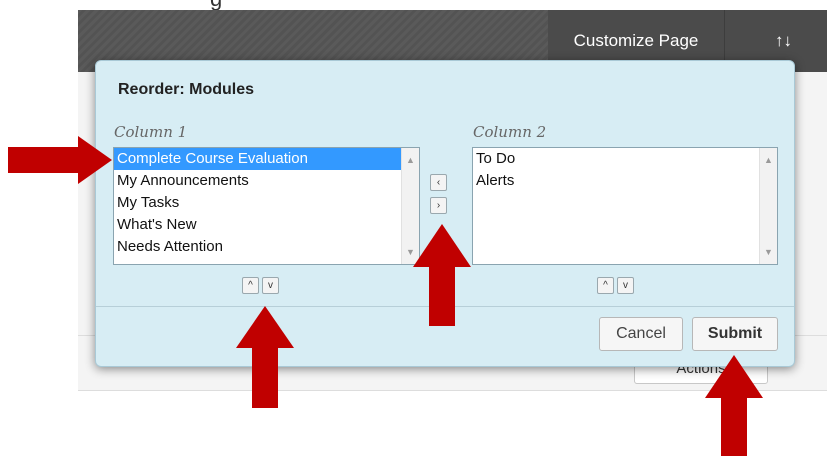 The image size is (827, 456). What do you see at coordinates (60, 160) in the screenshot?
I see `arrow-right-icon` at bounding box center [60, 160].